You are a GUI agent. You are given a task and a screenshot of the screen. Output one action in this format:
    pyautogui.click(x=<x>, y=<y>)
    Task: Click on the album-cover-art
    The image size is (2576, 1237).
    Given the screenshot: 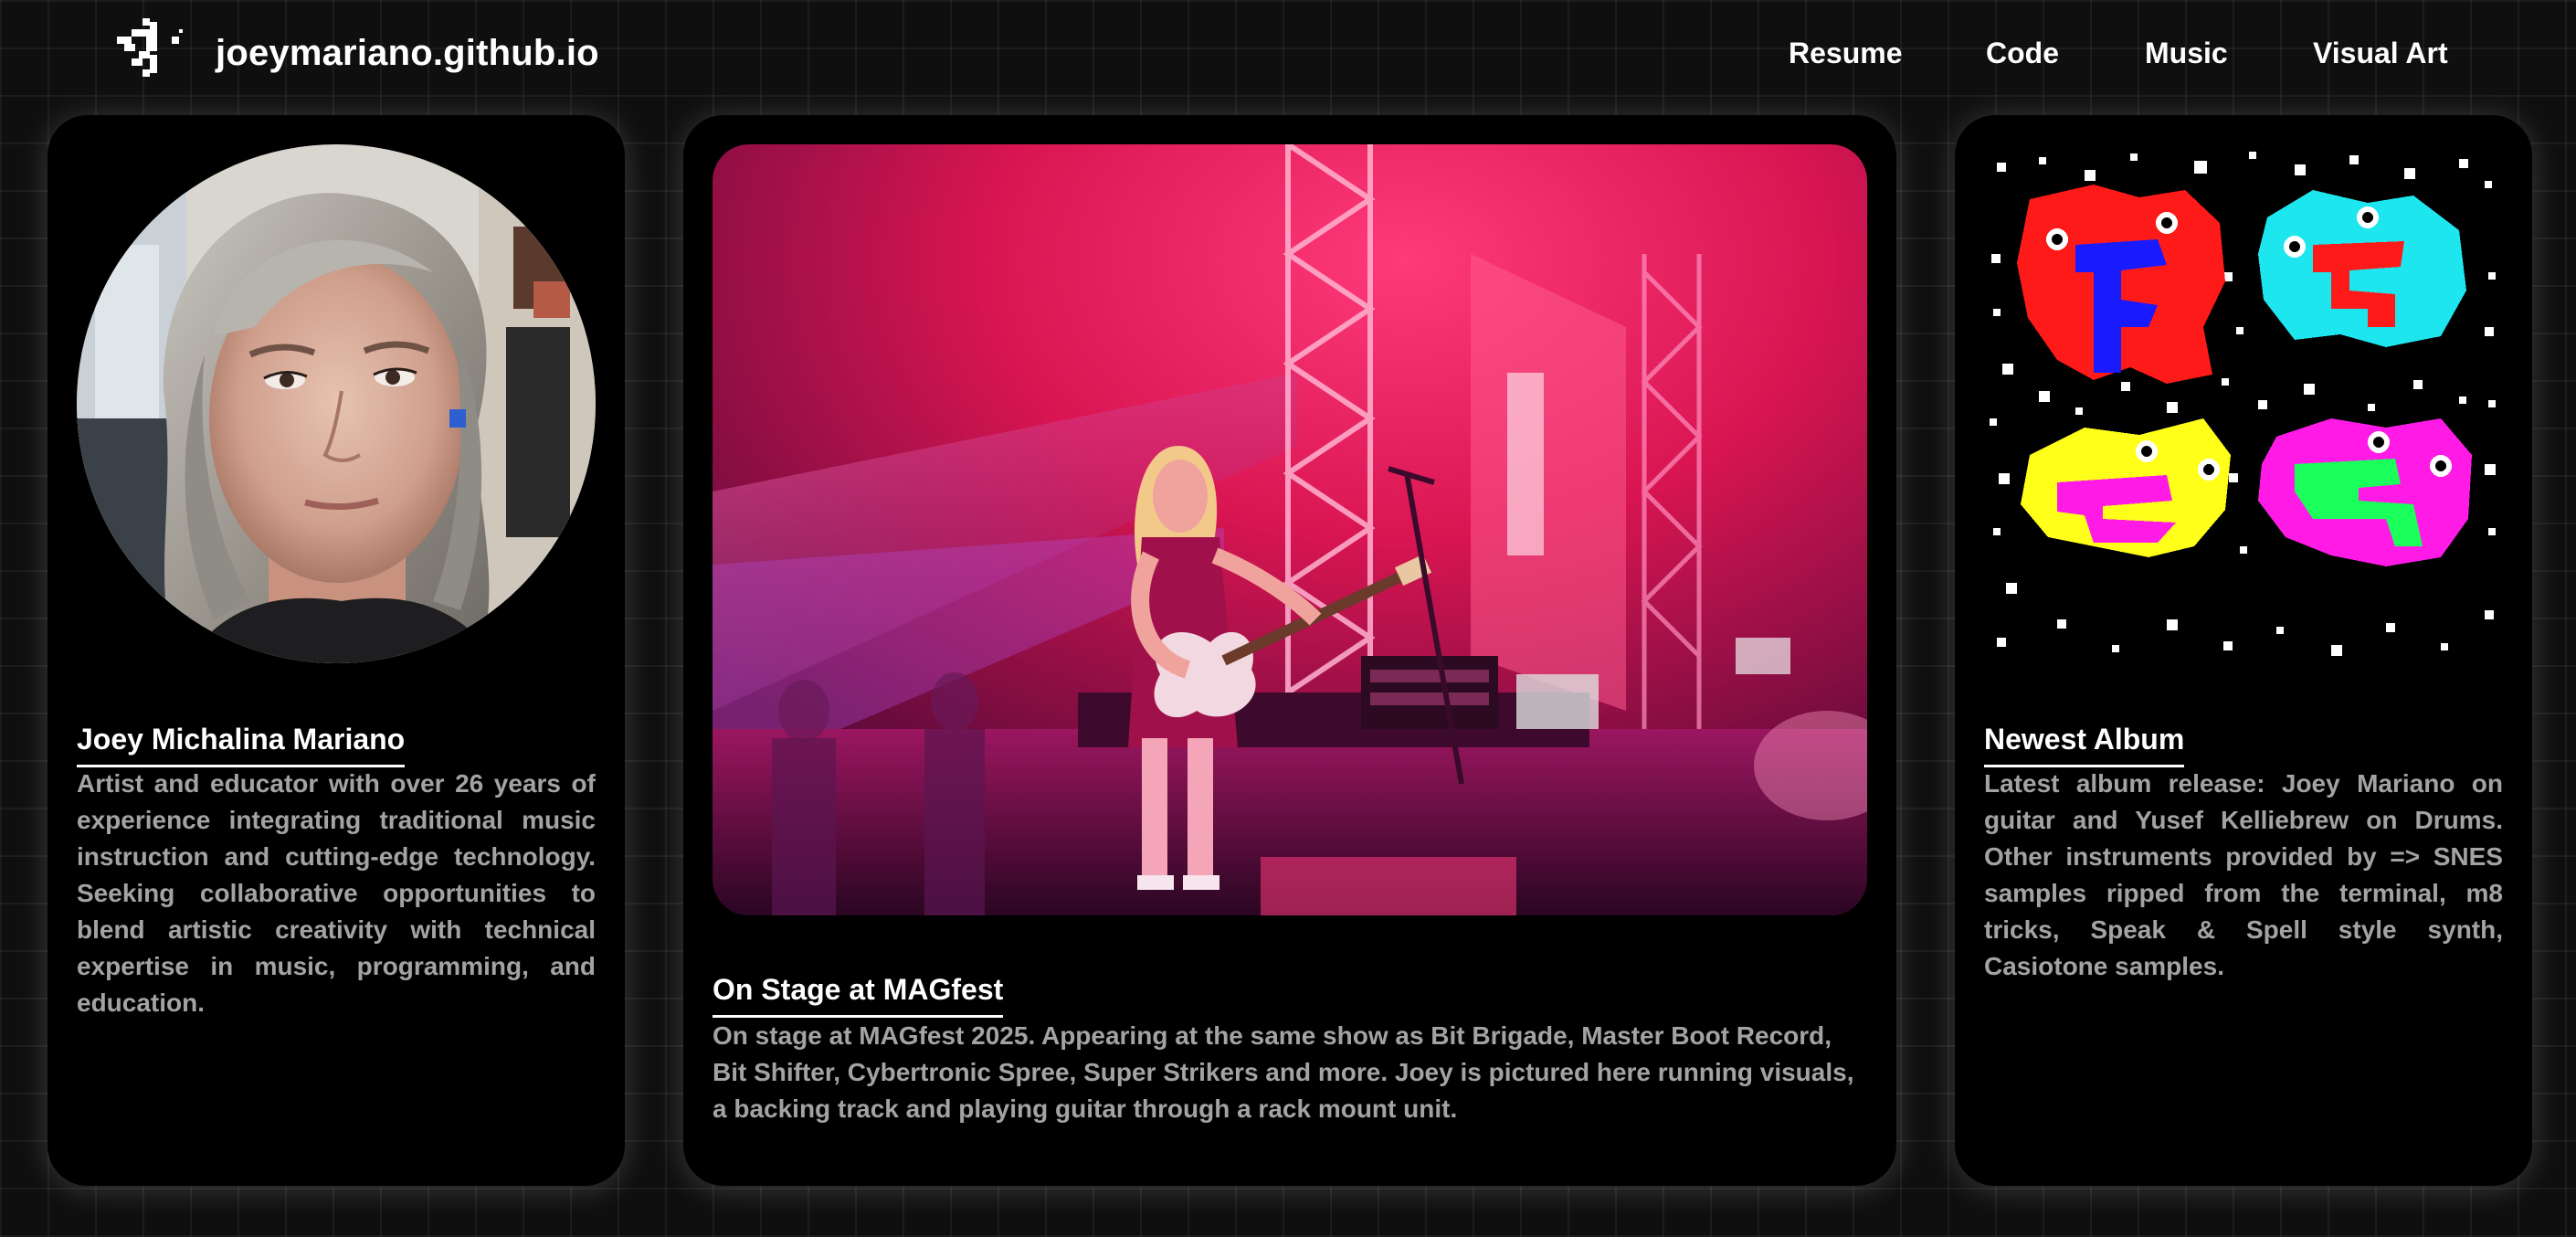 What is the action you would take?
    pyautogui.click(x=2243, y=403)
    